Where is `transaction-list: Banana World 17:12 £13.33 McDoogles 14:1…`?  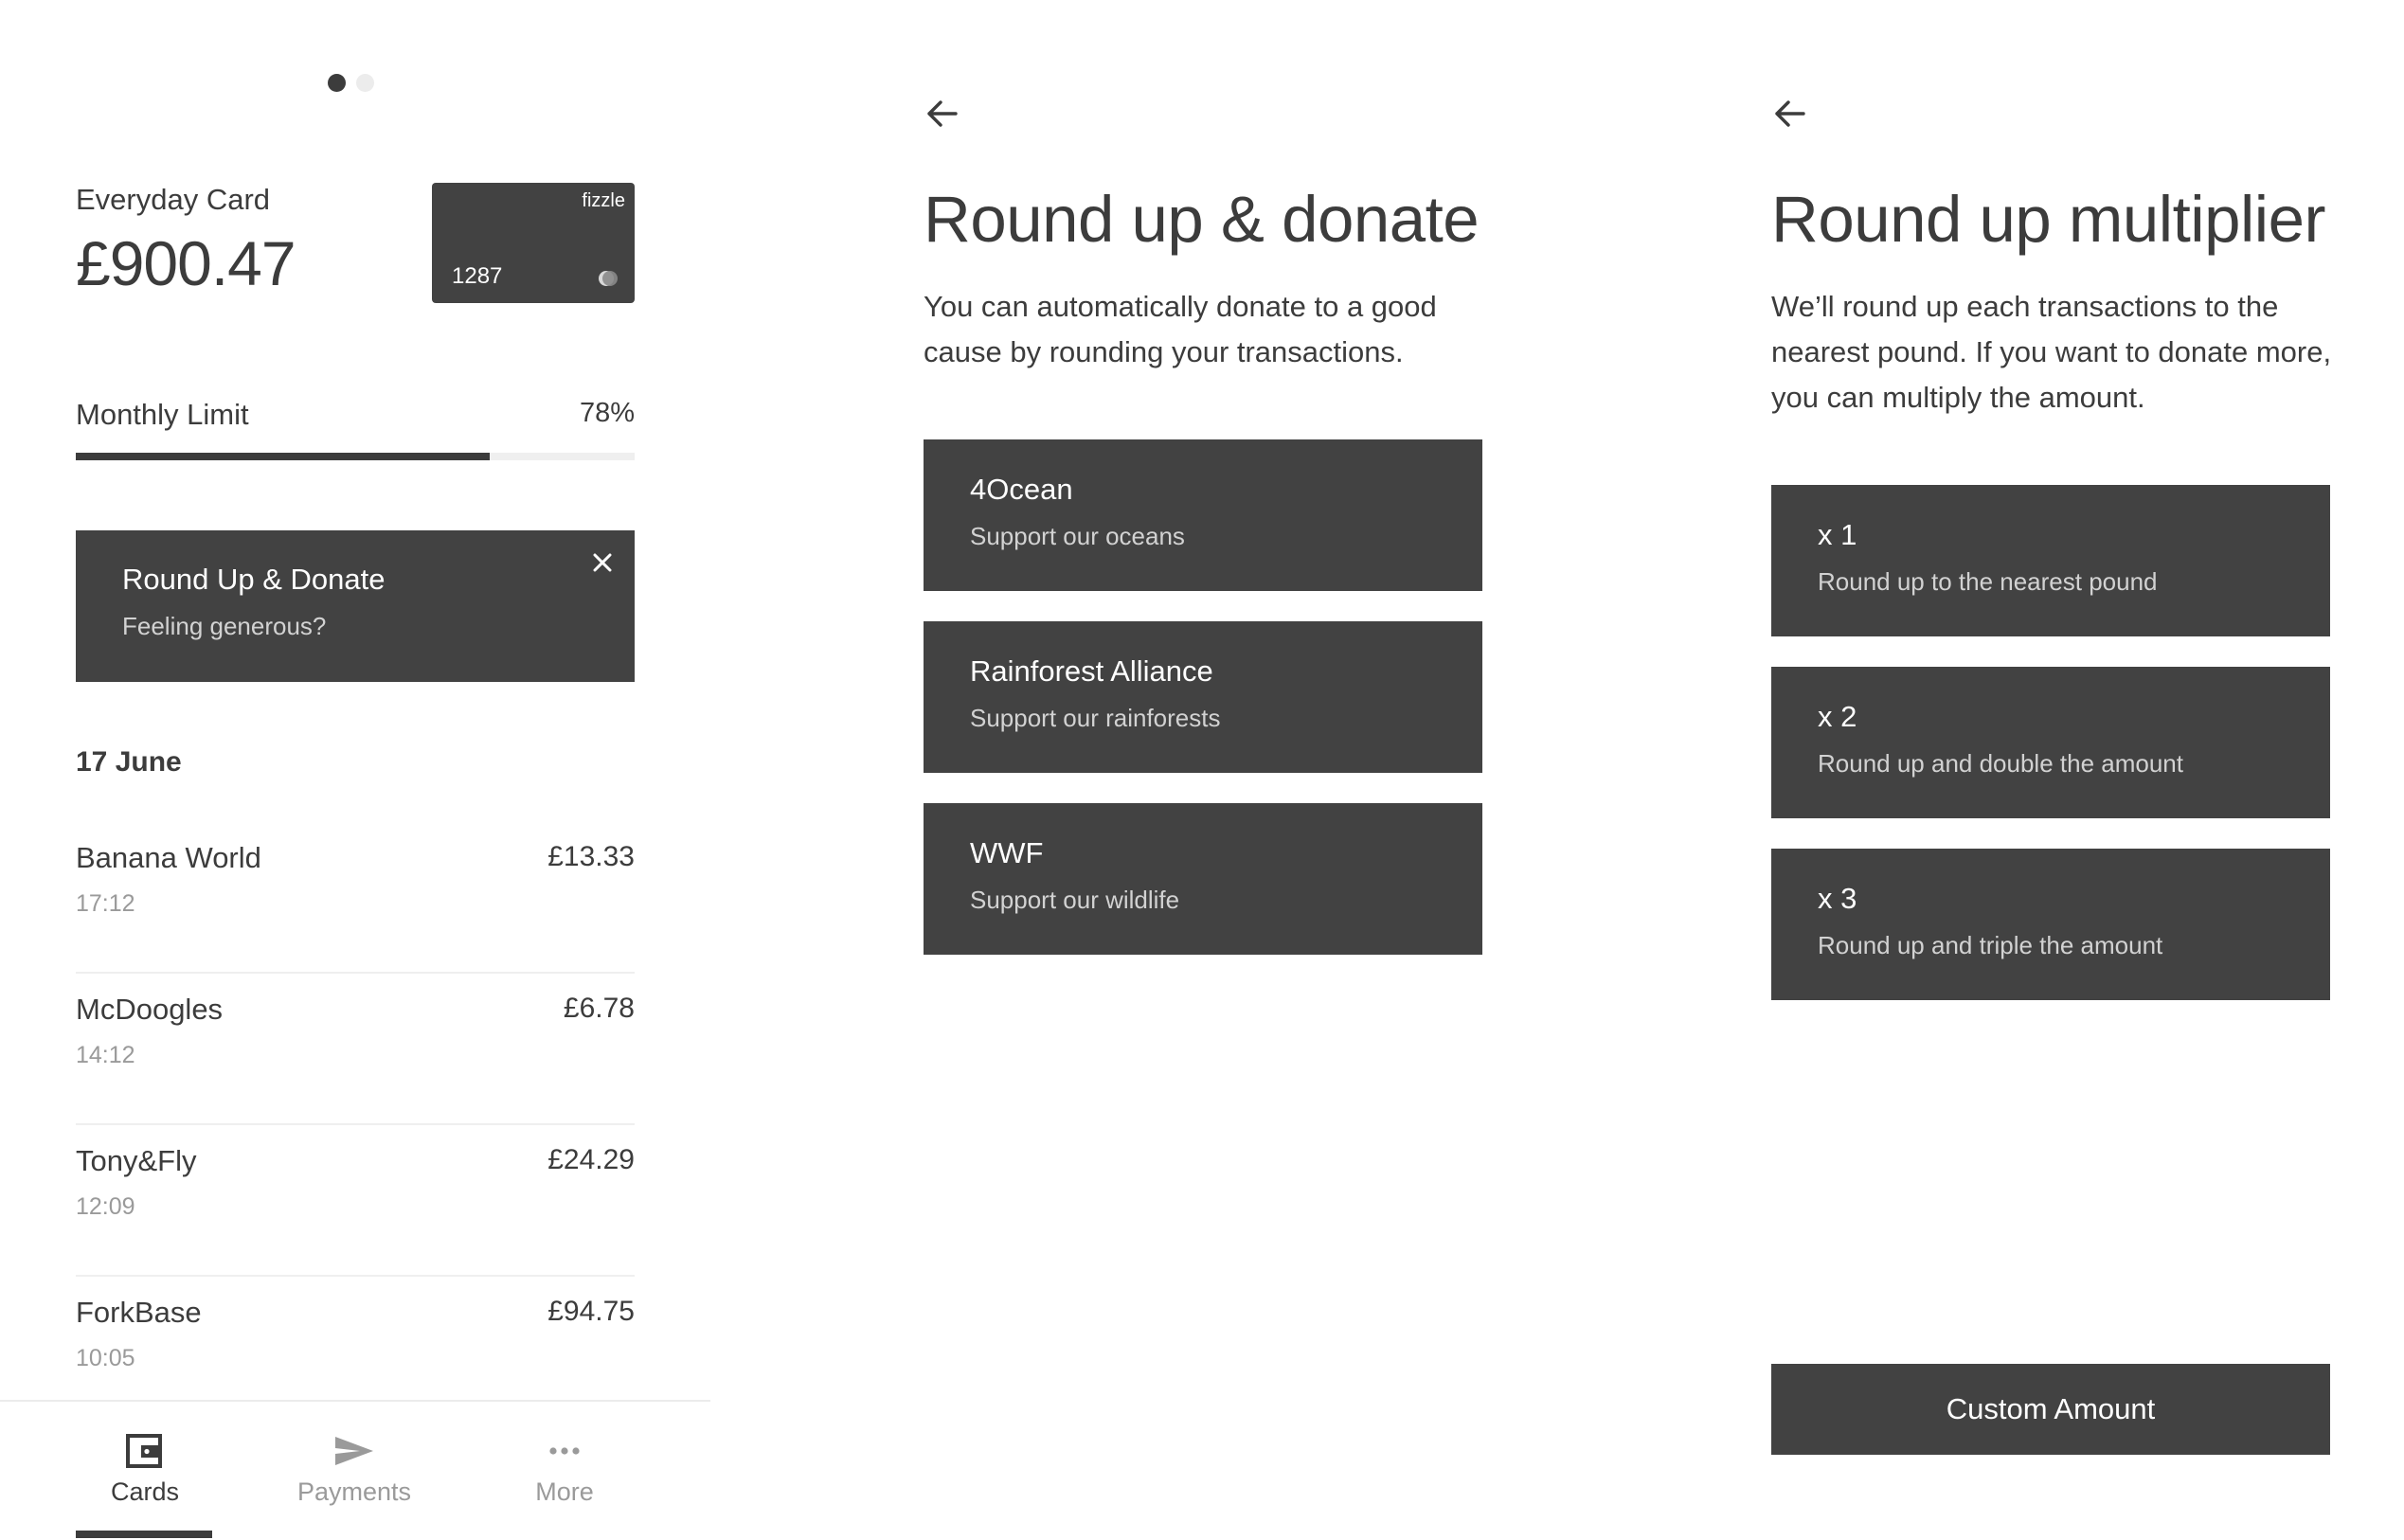 transaction-list: Banana World 17:12 £13.33 McDoogles 14:1… is located at coordinates (355, 1125).